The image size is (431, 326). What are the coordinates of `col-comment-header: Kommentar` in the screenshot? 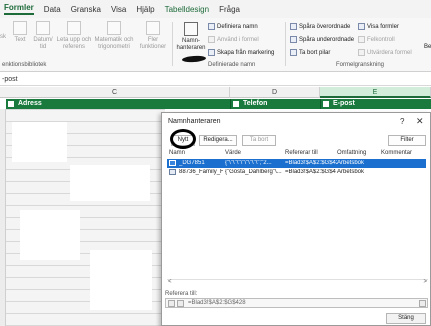 It's located at (396, 153).